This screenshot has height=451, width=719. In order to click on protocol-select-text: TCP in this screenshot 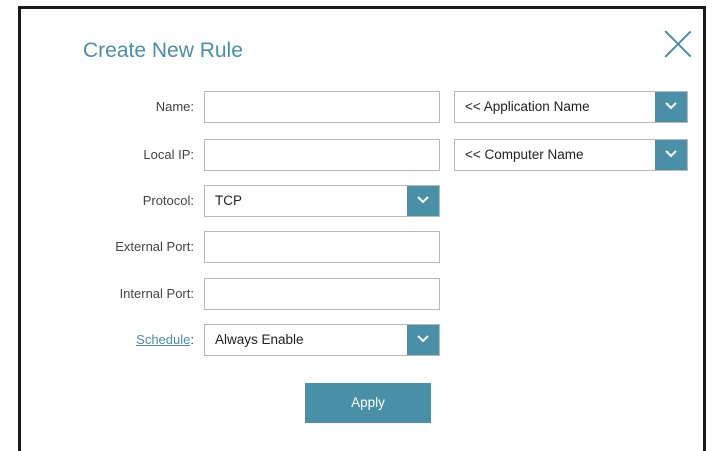, I will do `click(228, 200)`.